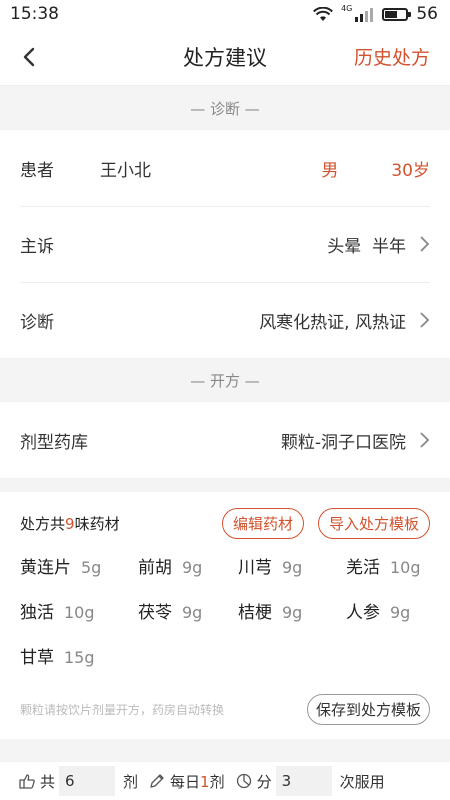 The width and height of the screenshot is (450, 800). What do you see at coordinates (264, 781) in the screenshot?
I see `split-label: 分` at bounding box center [264, 781].